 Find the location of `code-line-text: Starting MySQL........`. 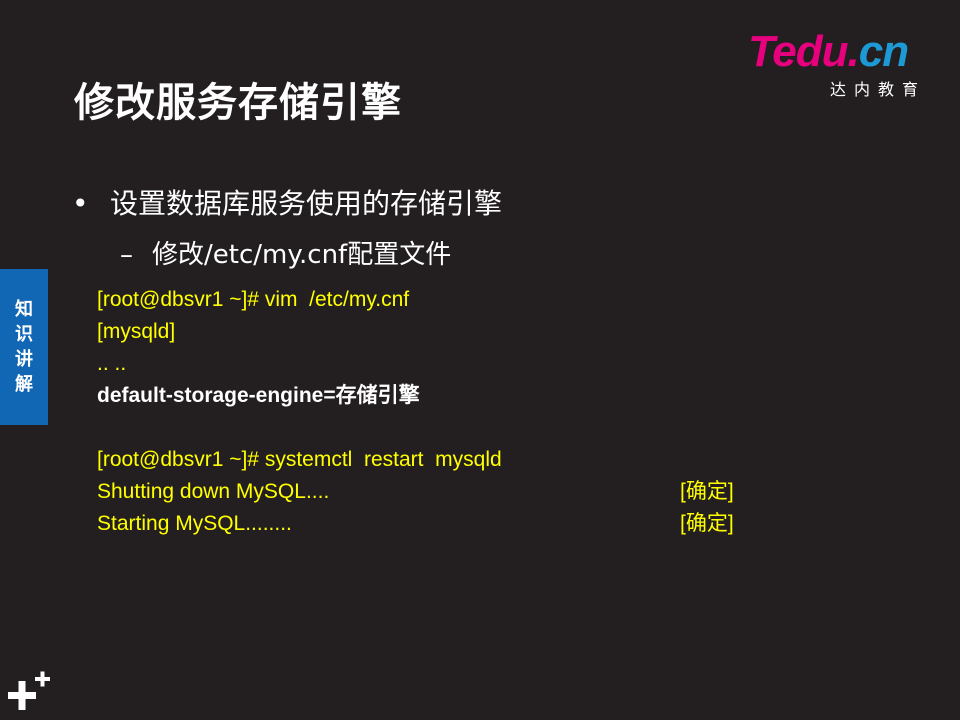

code-line-text: Starting MySQL........ is located at coordinates (194, 523).